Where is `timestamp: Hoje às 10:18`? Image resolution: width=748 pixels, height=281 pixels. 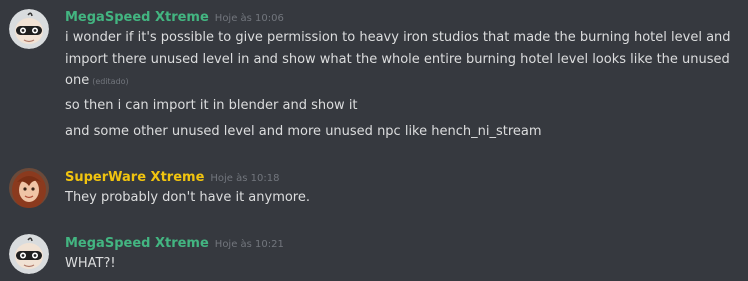 timestamp: Hoje às 10:18 is located at coordinates (244, 178).